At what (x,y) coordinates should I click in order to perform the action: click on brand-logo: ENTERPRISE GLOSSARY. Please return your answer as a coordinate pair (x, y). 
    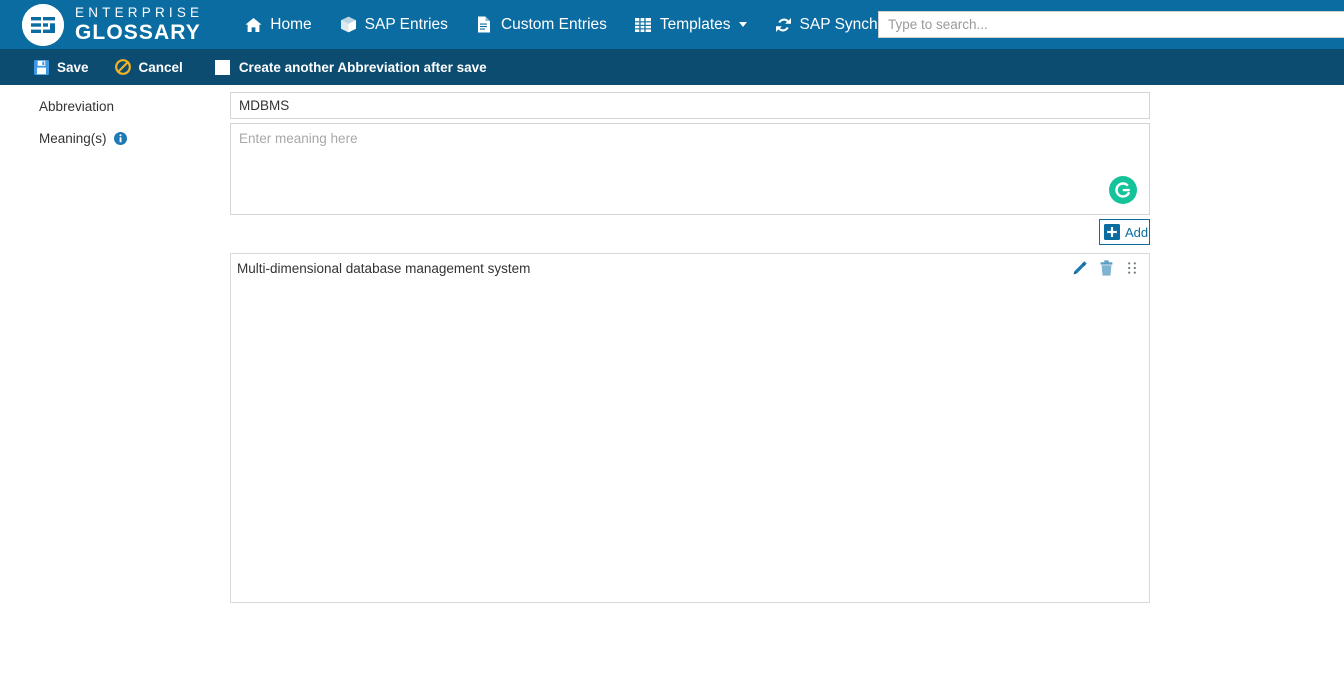
    Looking at the image, I should click on (112, 24).